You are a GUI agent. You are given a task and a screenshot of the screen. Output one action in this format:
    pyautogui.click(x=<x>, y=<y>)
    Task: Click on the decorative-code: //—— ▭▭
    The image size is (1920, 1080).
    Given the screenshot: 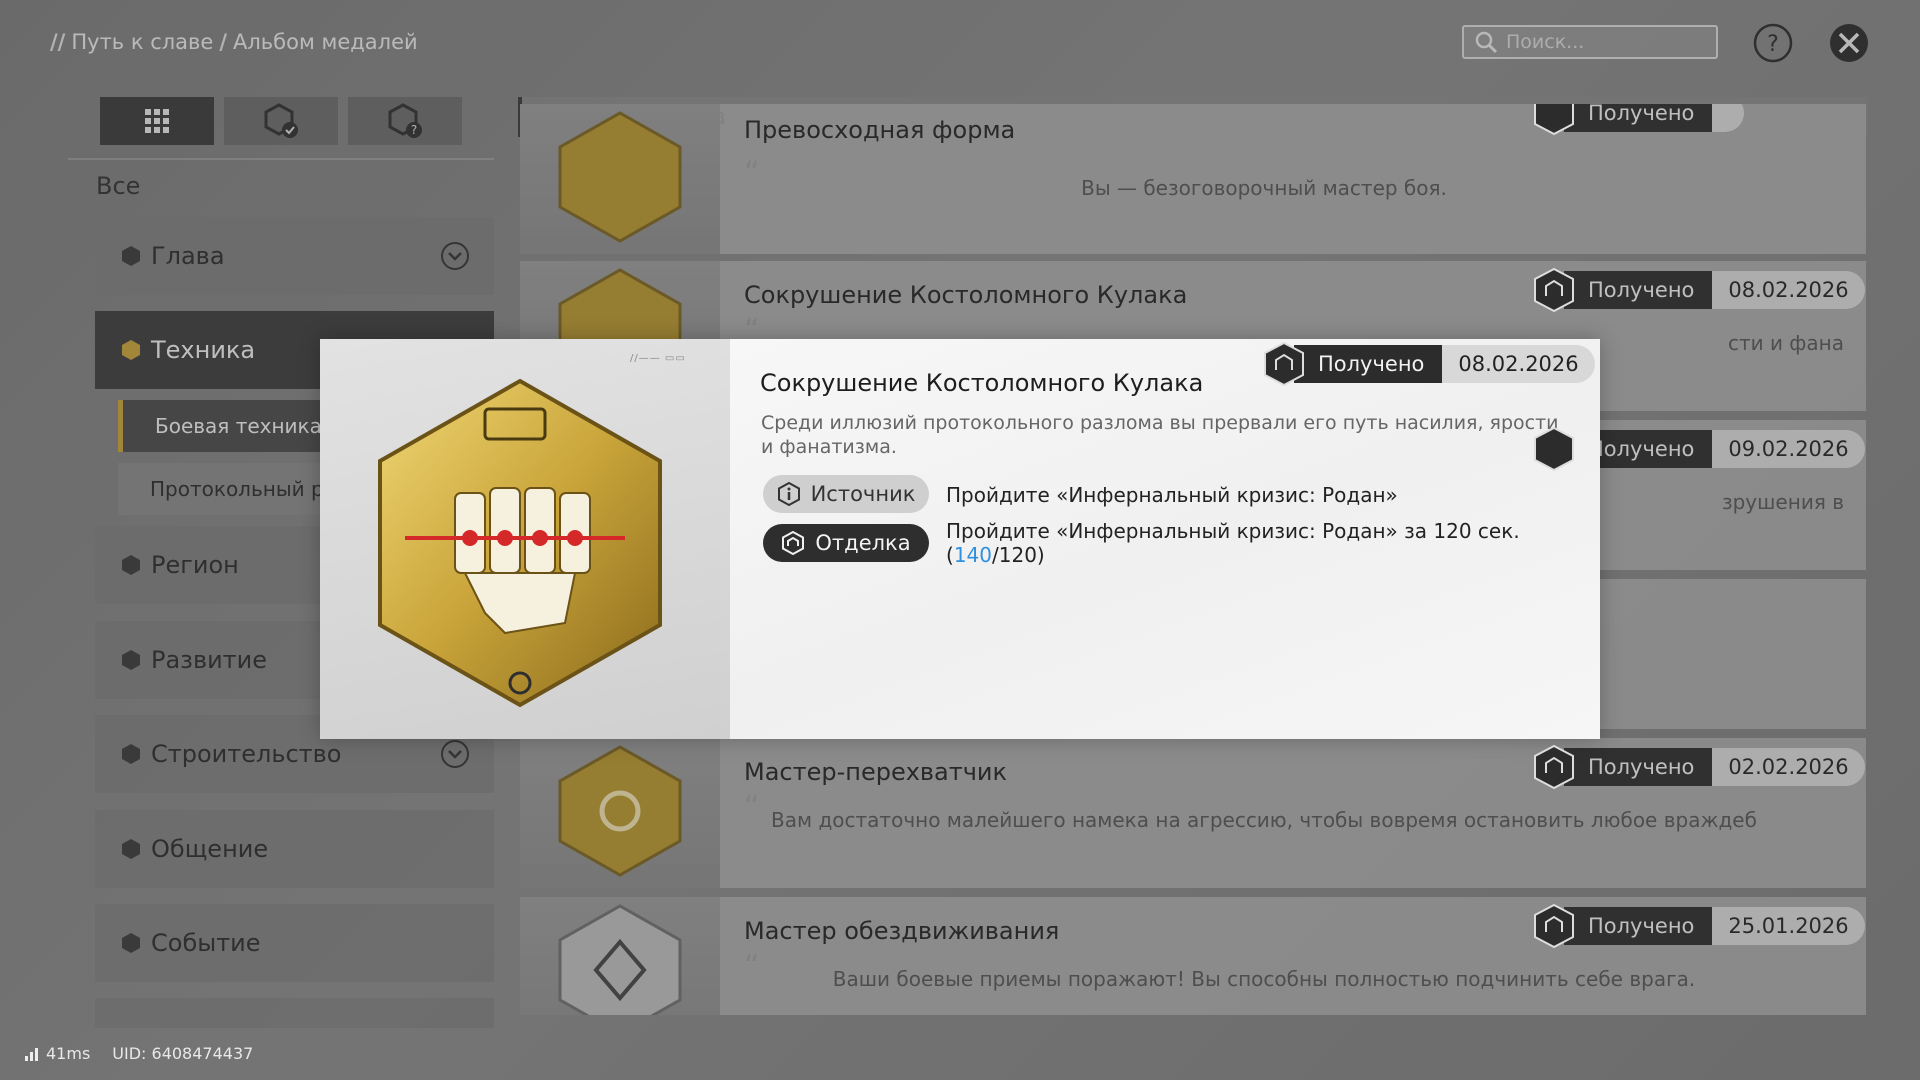 What is the action you would take?
    pyautogui.click(x=658, y=358)
    